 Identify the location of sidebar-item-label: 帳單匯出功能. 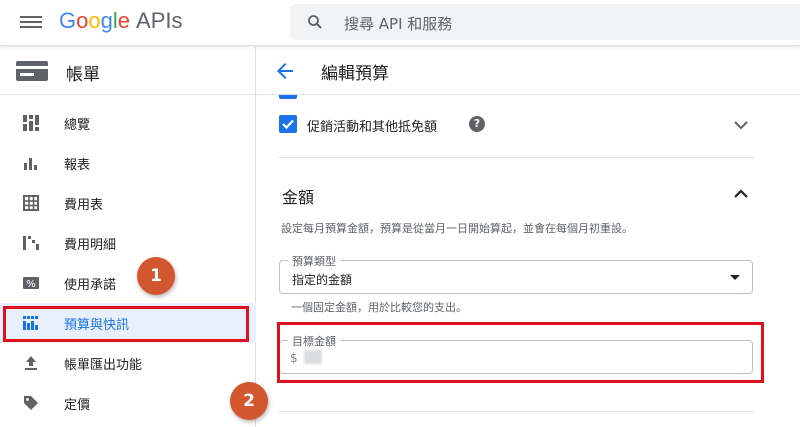
(103, 365).